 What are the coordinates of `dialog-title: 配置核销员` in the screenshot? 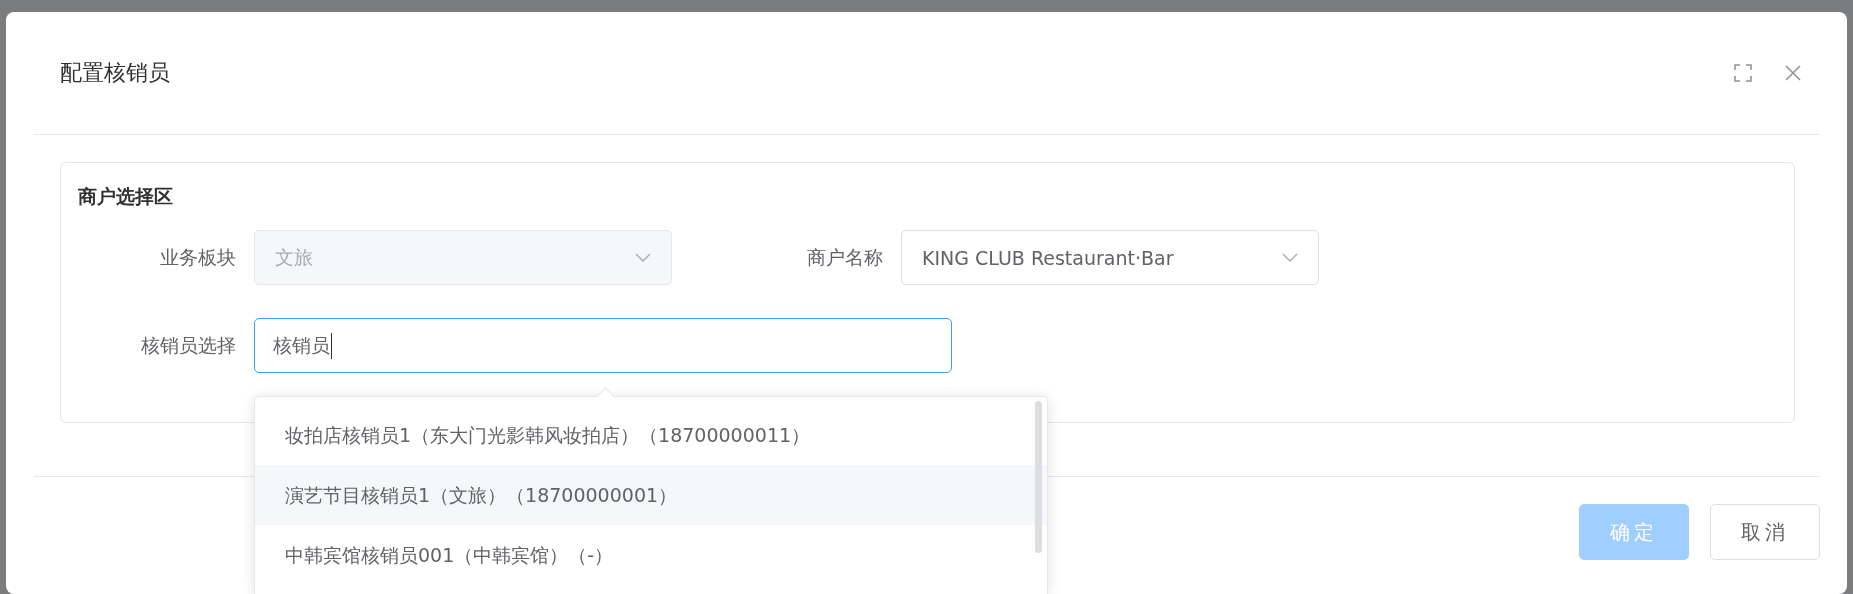 It's located at (115, 73).